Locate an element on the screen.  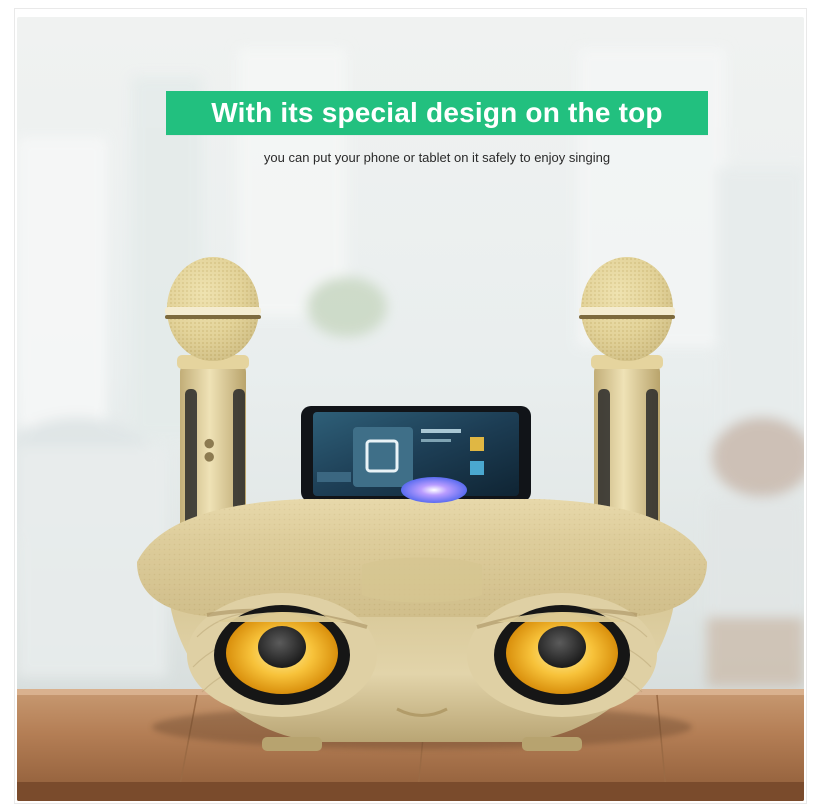
headline-banner: With its special design on the top is located at coordinates (437, 113).